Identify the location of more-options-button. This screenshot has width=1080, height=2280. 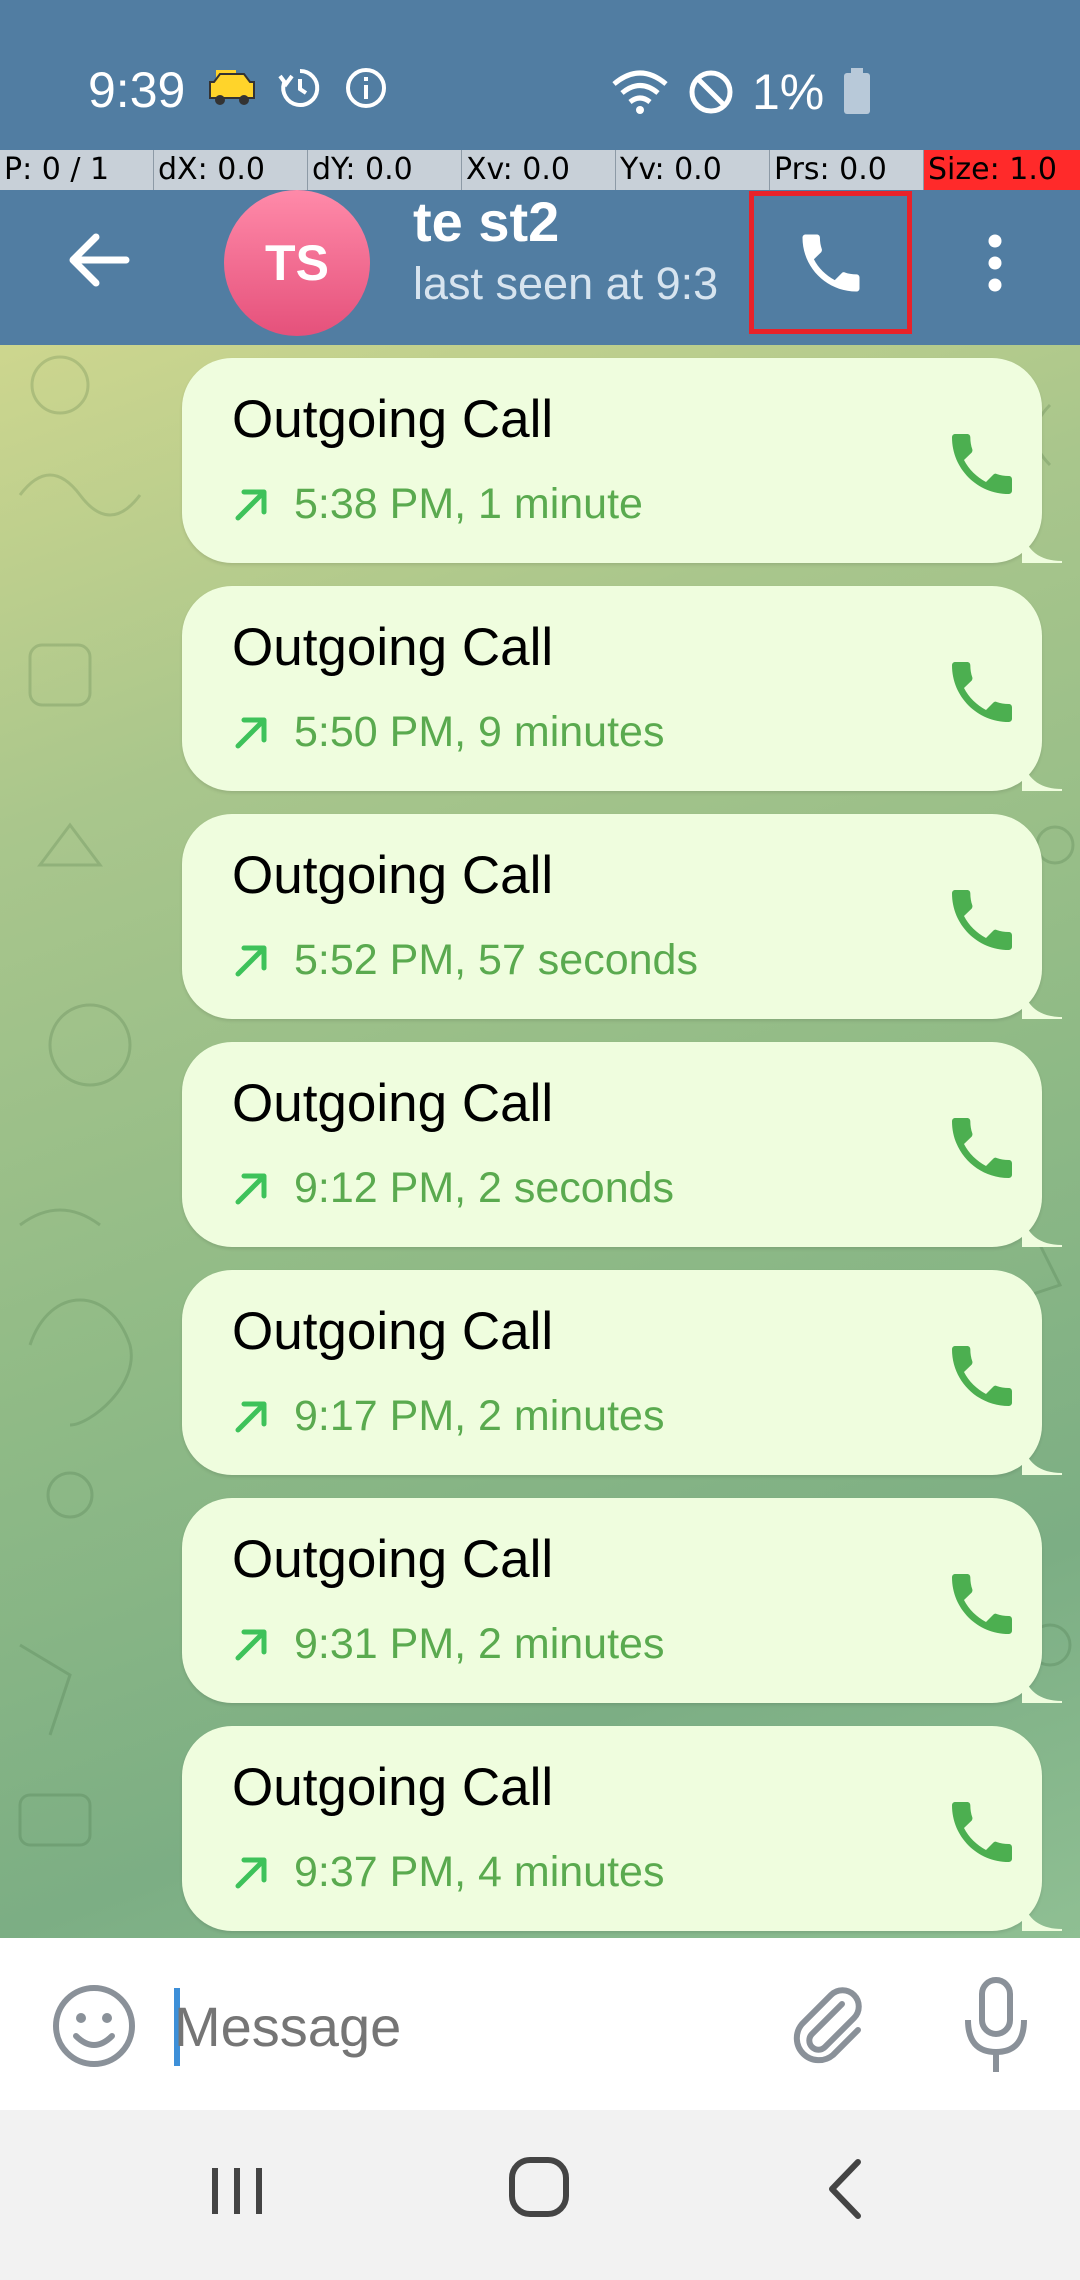
(995, 263).